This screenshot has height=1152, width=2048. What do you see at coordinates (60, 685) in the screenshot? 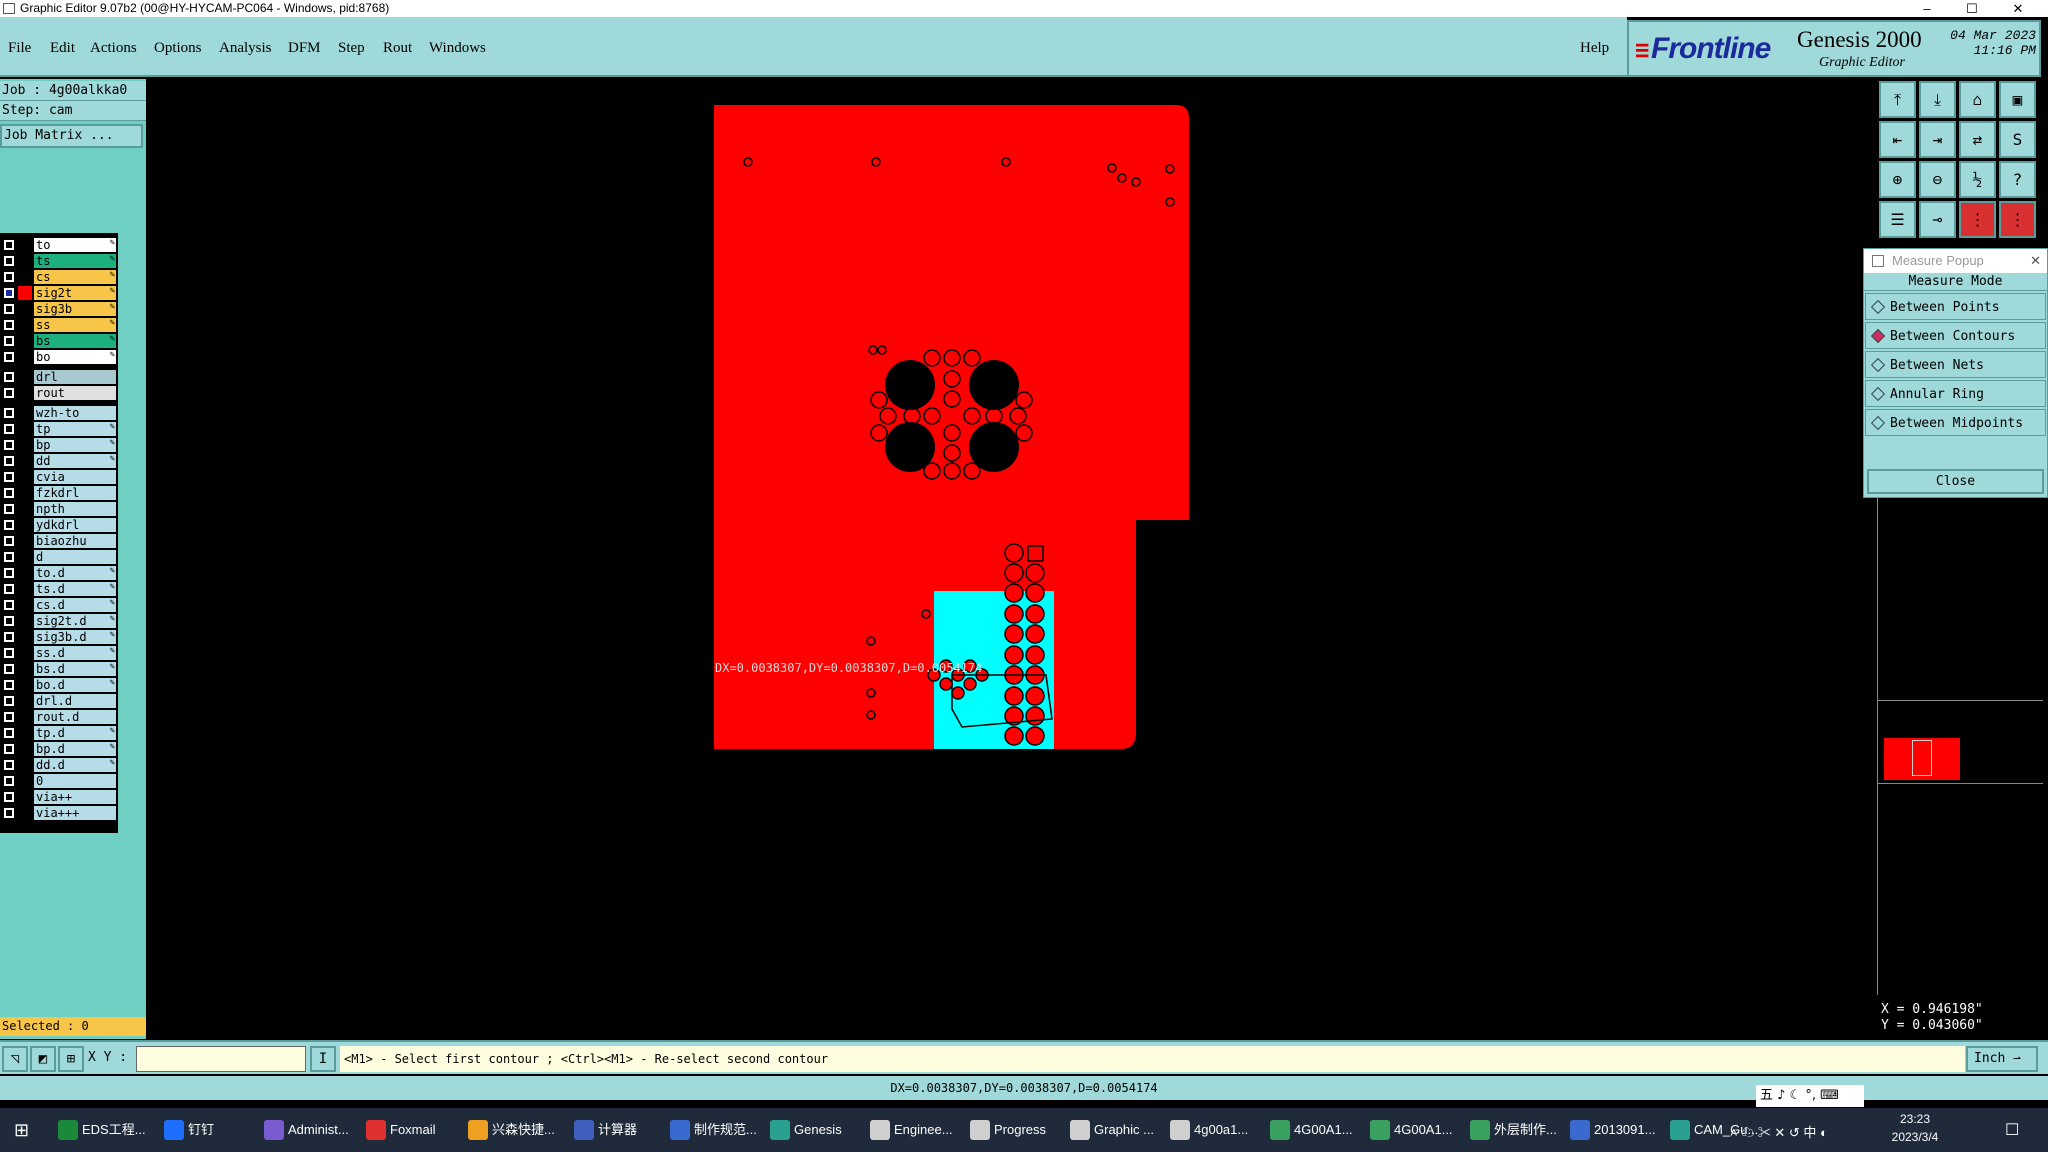
I see `layer-row: bo.d ✎` at bounding box center [60, 685].